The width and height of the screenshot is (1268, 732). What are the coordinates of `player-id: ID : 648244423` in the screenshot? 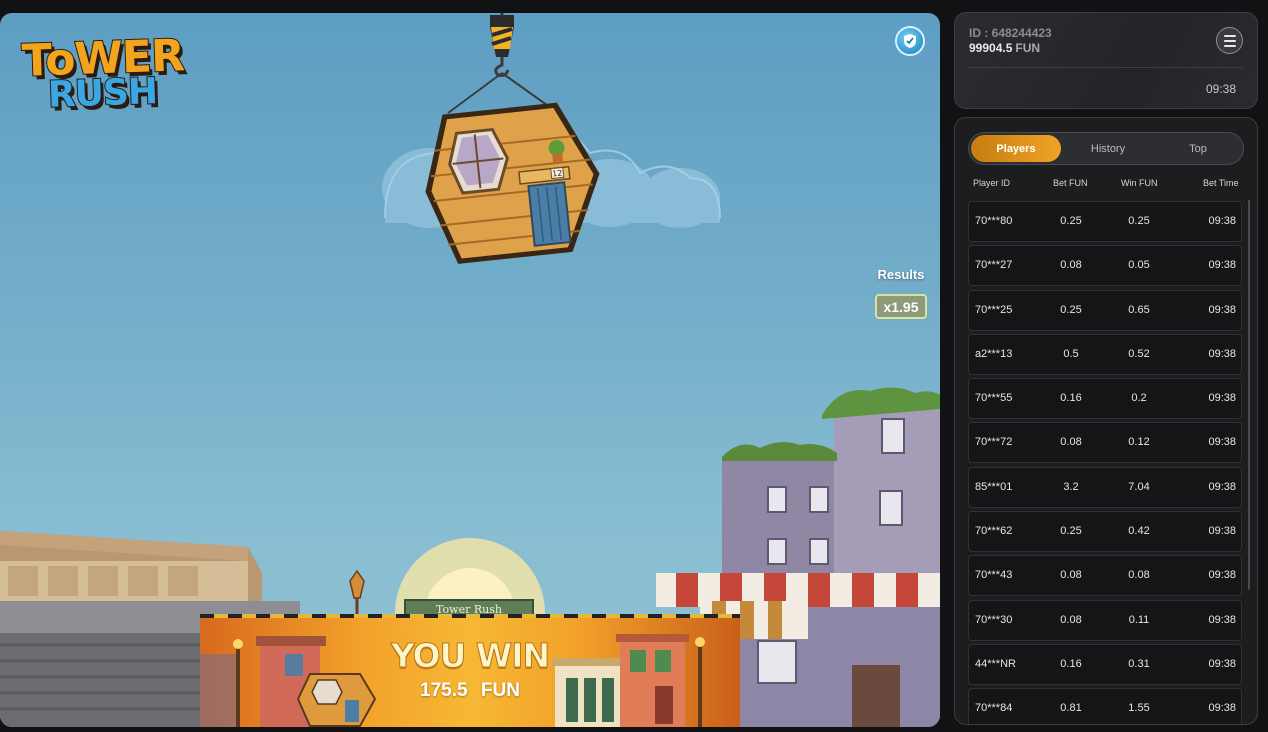 It's located at (1010, 33).